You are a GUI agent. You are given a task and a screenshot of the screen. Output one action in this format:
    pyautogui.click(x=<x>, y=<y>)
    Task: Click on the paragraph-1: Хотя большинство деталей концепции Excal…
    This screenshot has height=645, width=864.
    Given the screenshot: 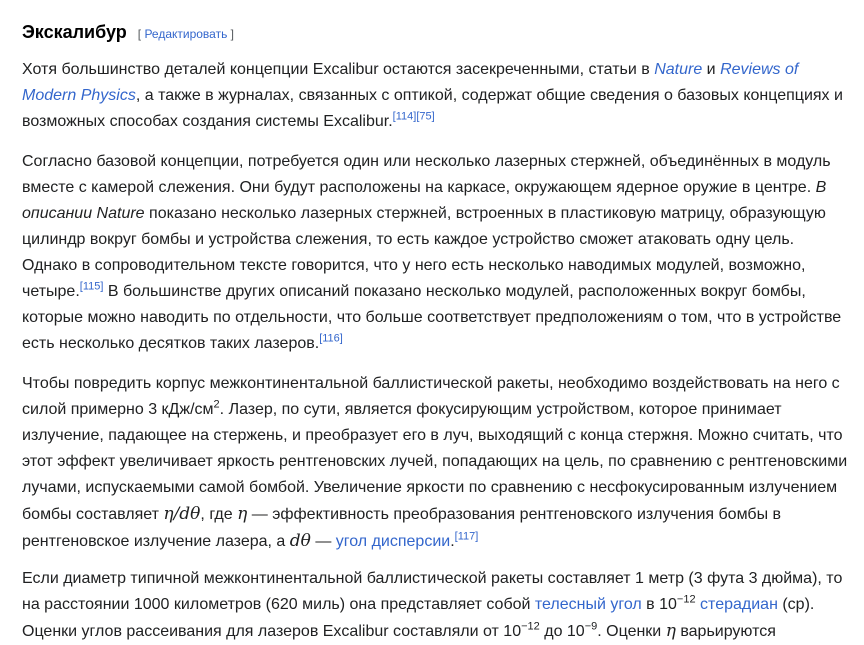 What is the action you would take?
    pyautogui.click(x=437, y=96)
    